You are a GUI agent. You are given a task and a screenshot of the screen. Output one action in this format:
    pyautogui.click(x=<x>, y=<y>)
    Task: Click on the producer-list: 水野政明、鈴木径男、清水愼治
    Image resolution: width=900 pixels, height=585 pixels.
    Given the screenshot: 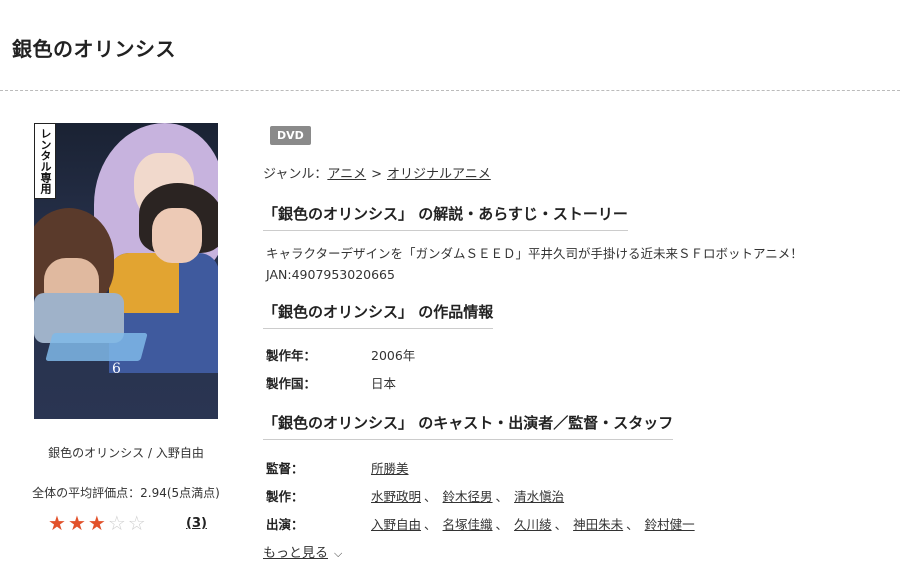 What is the action you would take?
    pyautogui.click(x=467, y=496)
    